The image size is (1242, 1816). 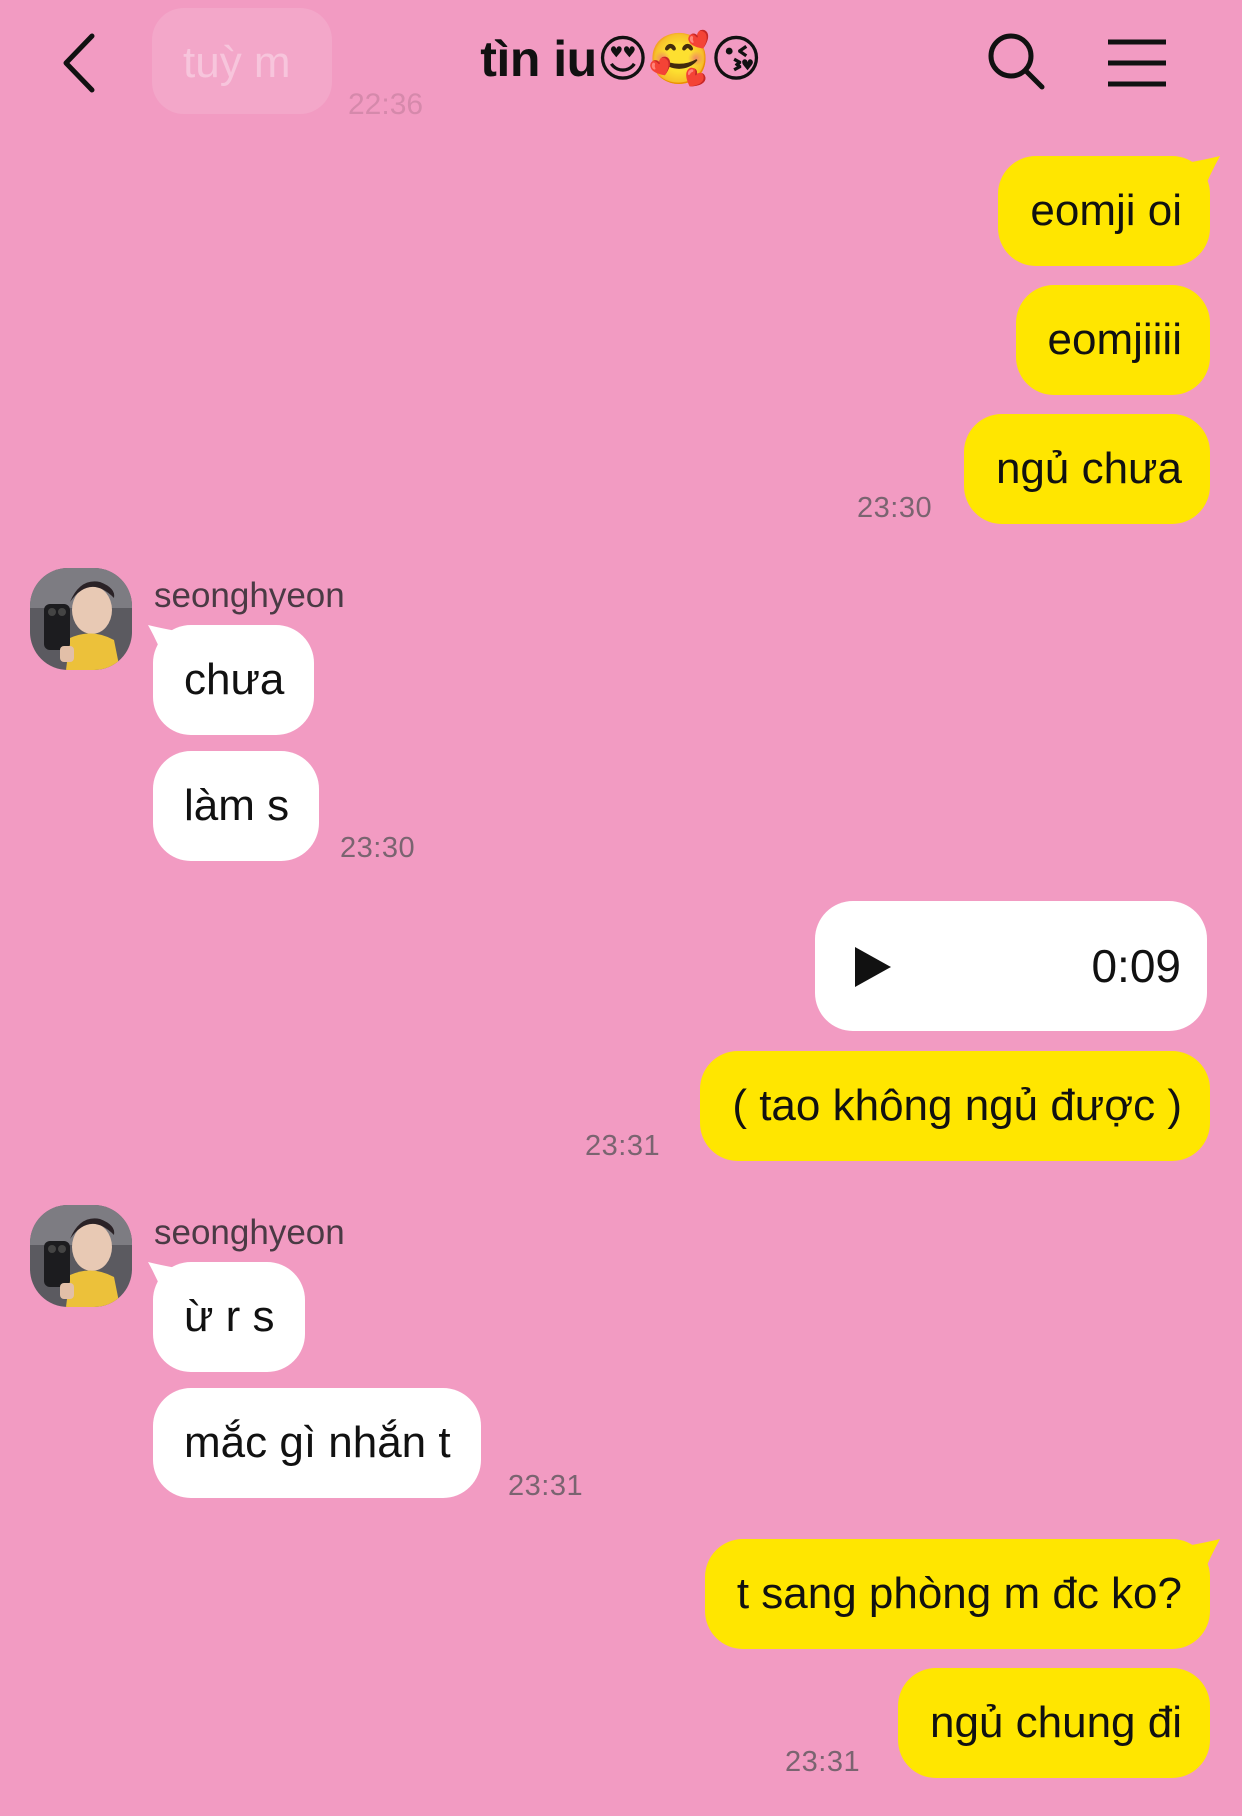 What do you see at coordinates (317, 1443) in the screenshot?
I see `their-message-bubble: mắc gì nhắn t` at bounding box center [317, 1443].